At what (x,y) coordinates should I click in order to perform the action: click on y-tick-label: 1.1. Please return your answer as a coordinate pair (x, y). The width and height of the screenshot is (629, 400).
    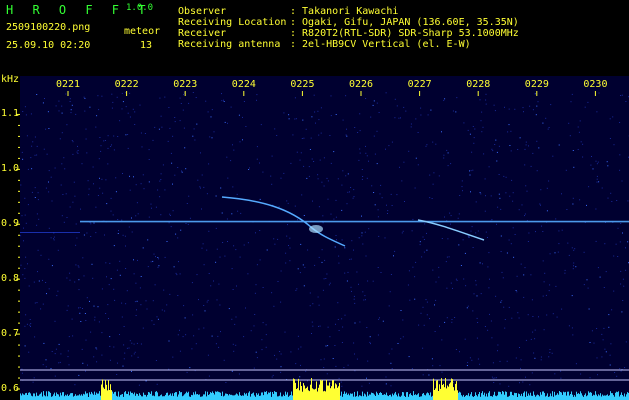
    Looking at the image, I should click on (10, 114).